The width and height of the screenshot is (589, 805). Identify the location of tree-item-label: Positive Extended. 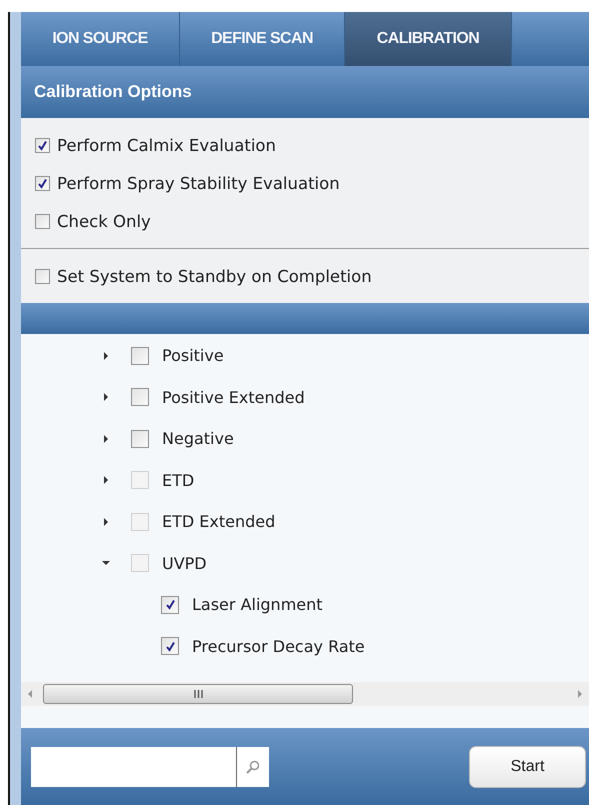
(233, 397).